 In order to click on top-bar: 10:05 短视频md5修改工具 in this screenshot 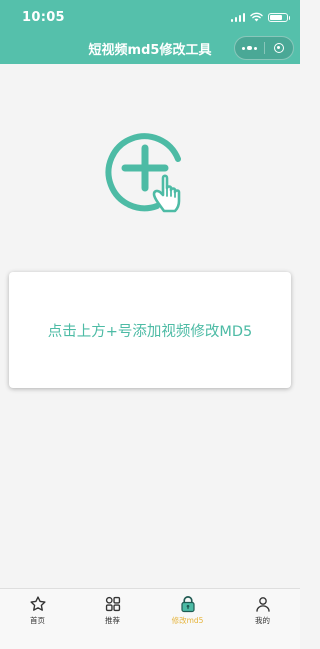, I will do `click(150, 32)`.